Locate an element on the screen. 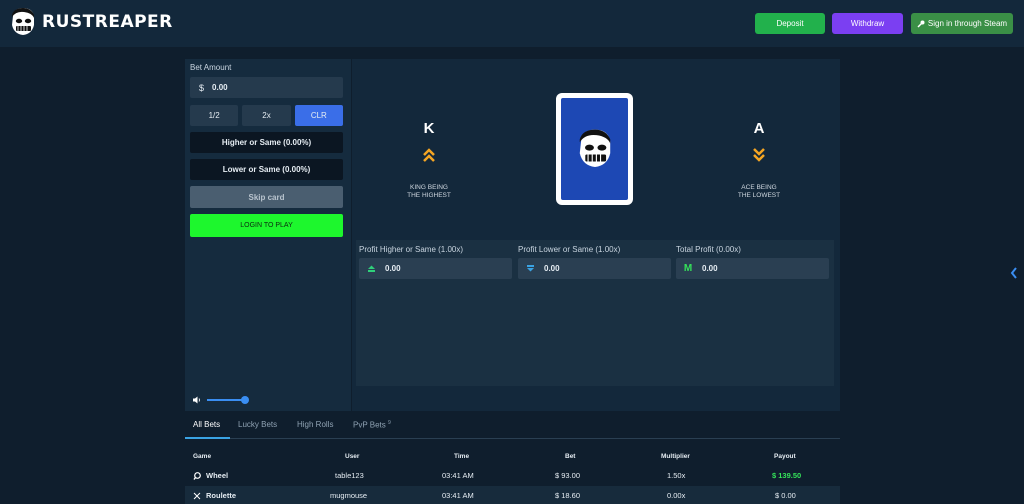 This screenshot has width=1024, height=504. withdraw-button-label: Withdraw is located at coordinates (867, 23).